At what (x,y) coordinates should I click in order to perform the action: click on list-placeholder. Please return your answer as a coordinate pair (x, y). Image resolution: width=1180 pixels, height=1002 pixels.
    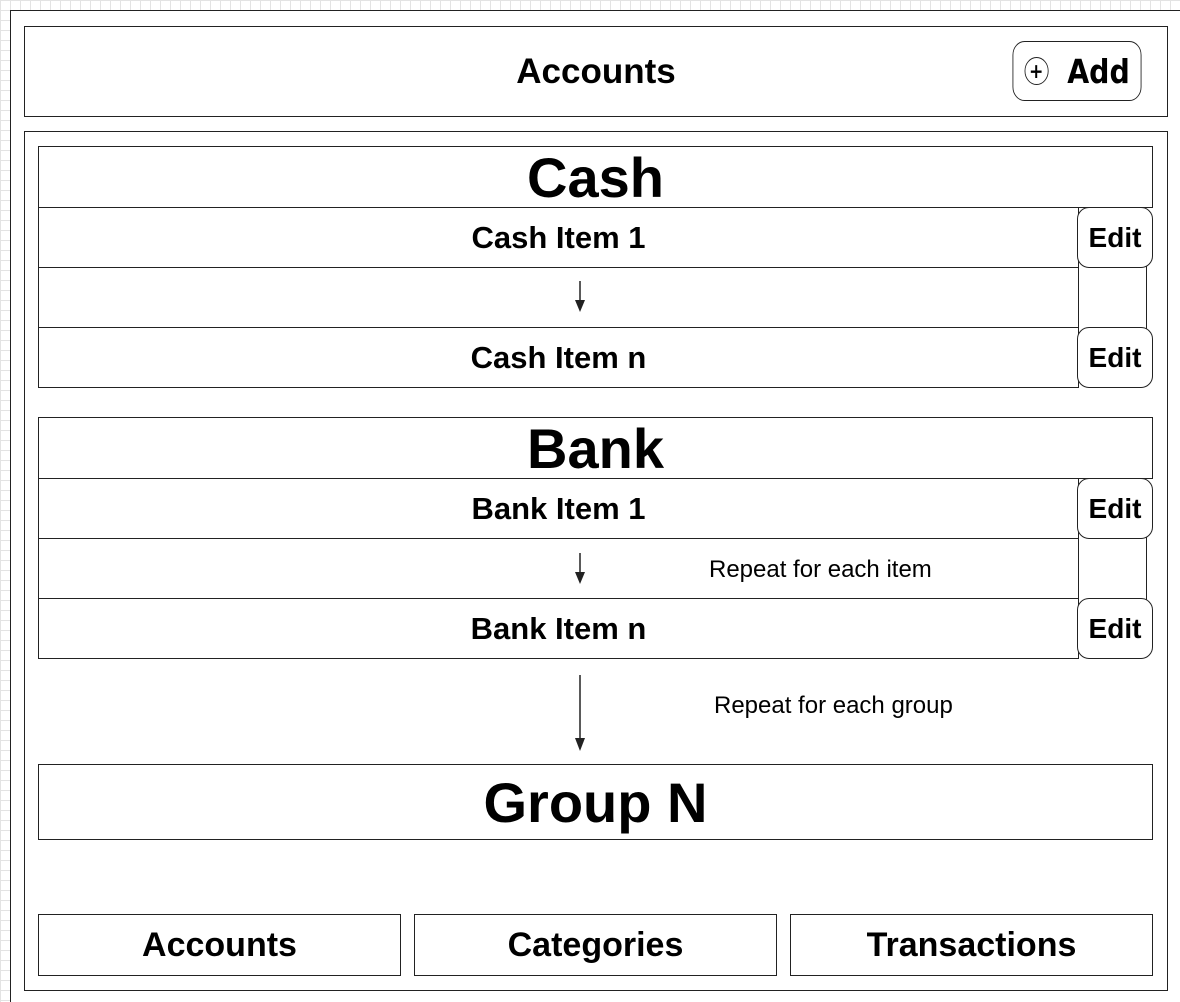
    Looking at the image, I should click on (558, 297).